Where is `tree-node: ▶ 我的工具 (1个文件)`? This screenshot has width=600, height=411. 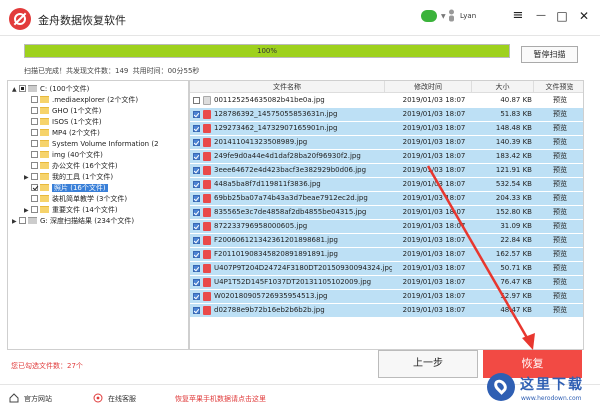
tree-node: ▶ 我的工具 (1个文件) is located at coordinates (68, 177).